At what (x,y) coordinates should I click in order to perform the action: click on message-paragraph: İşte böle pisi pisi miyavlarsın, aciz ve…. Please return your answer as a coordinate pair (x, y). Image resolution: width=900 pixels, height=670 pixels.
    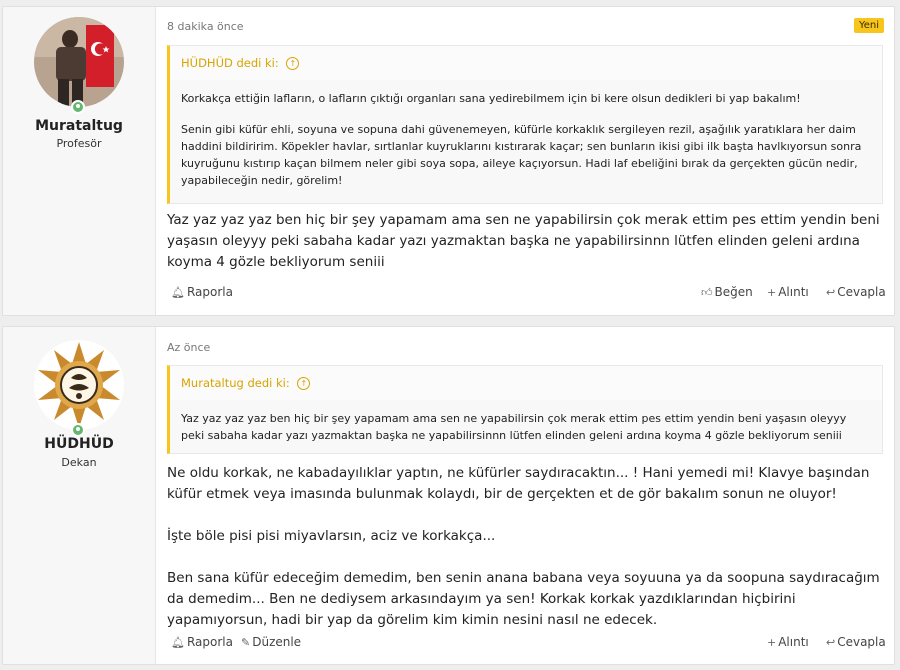
    Looking at the image, I should click on (331, 536).